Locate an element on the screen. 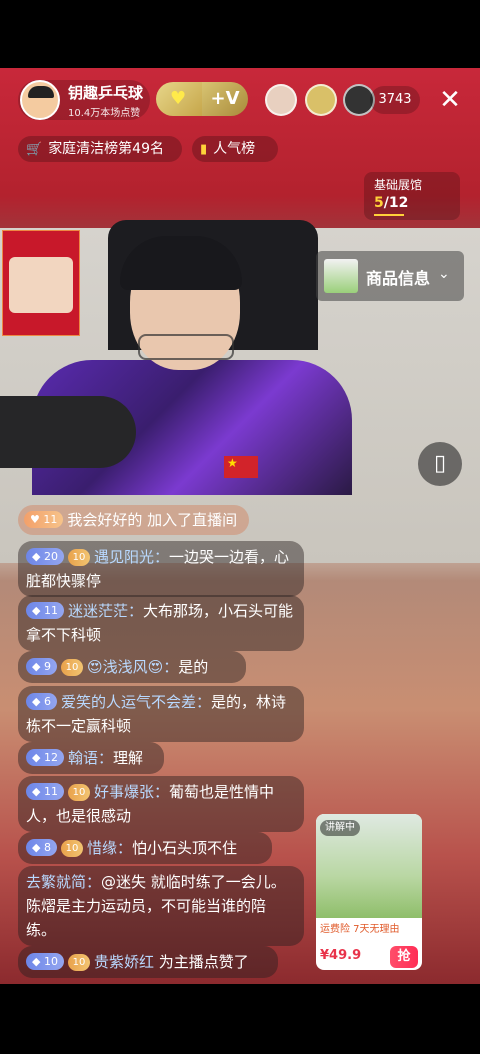  chevron-down-icon: ⌄ is located at coordinates (444, 274).